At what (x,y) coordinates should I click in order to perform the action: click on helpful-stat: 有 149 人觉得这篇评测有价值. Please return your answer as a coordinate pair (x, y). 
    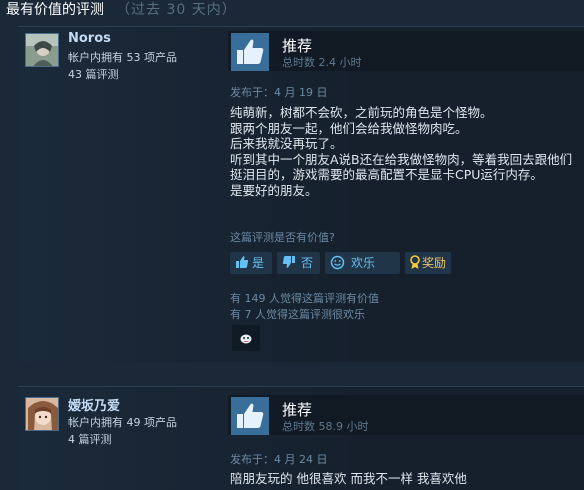
    Looking at the image, I should click on (304, 298).